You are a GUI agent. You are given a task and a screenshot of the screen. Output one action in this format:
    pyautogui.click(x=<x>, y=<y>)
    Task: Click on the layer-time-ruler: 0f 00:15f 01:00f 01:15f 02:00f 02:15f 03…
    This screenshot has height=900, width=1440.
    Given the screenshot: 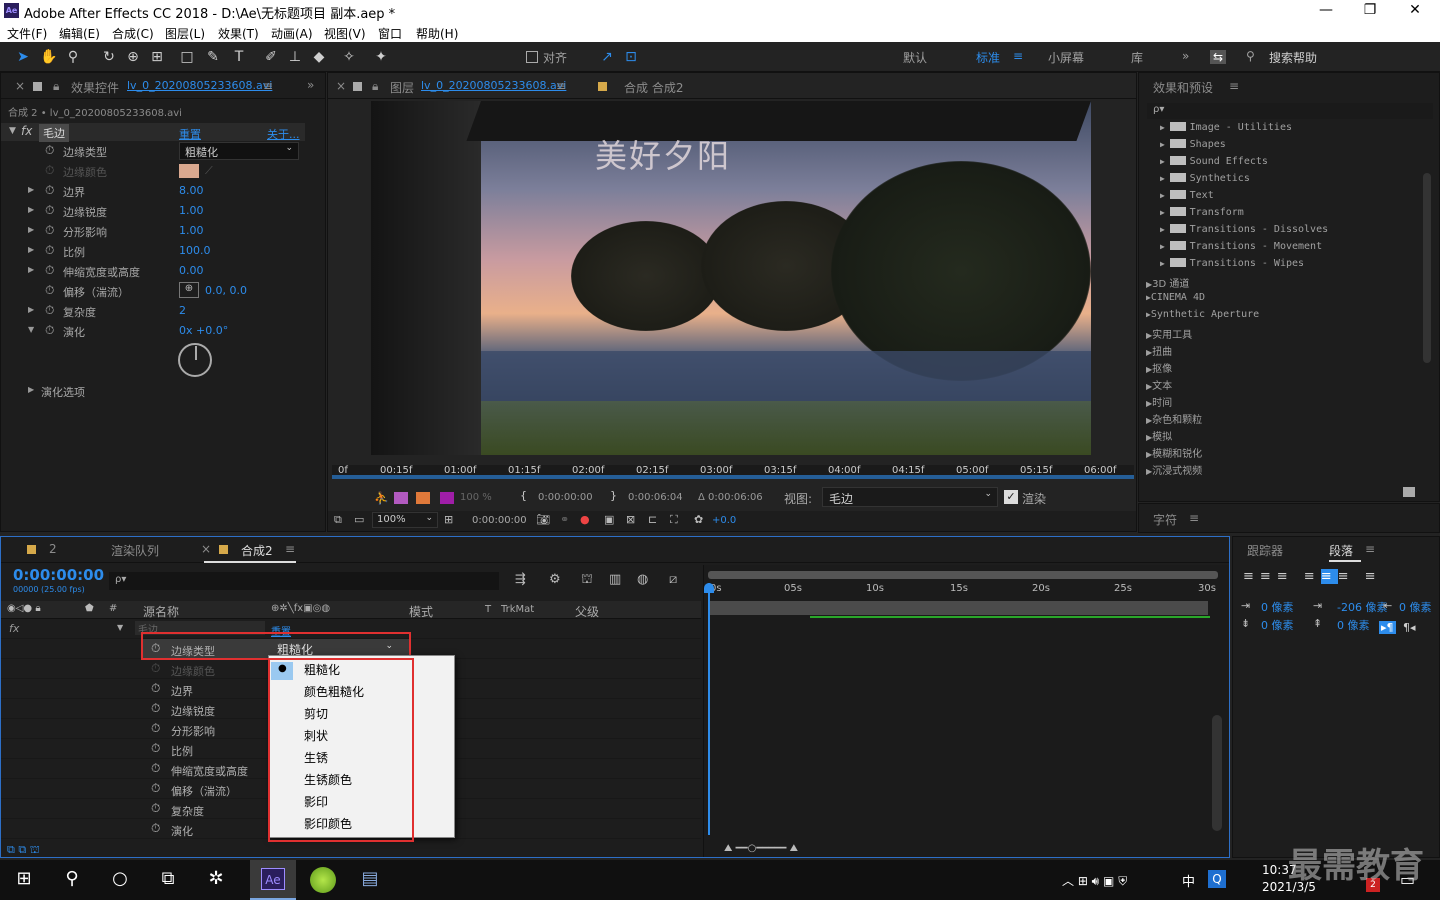 What is the action you would take?
    pyautogui.click(x=733, y=472)
    